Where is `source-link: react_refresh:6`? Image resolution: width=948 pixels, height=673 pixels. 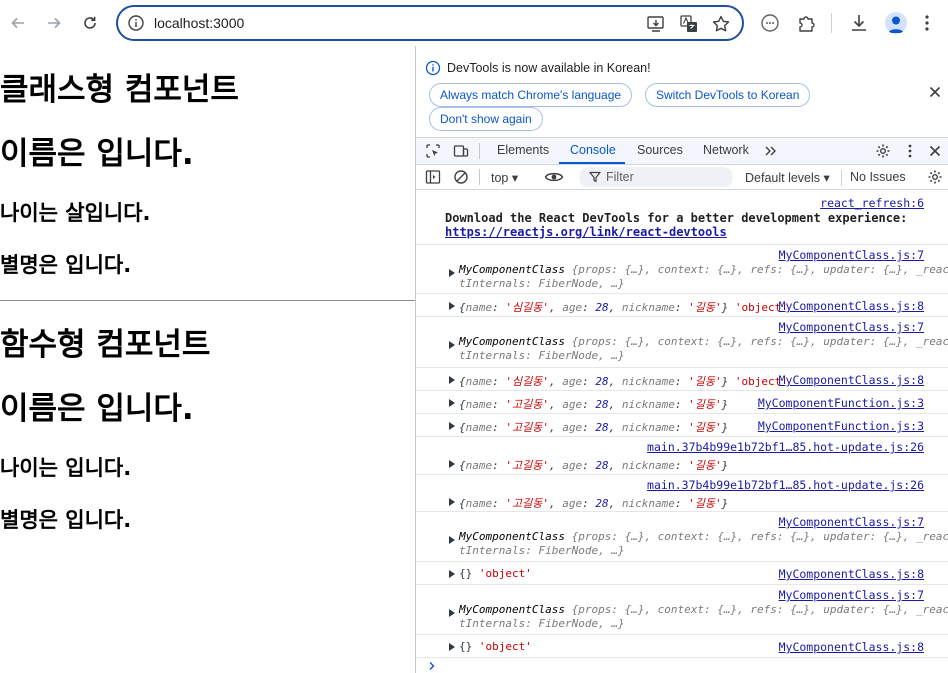
source-link: react_refresh:6 is located at coordinates (872, 203).